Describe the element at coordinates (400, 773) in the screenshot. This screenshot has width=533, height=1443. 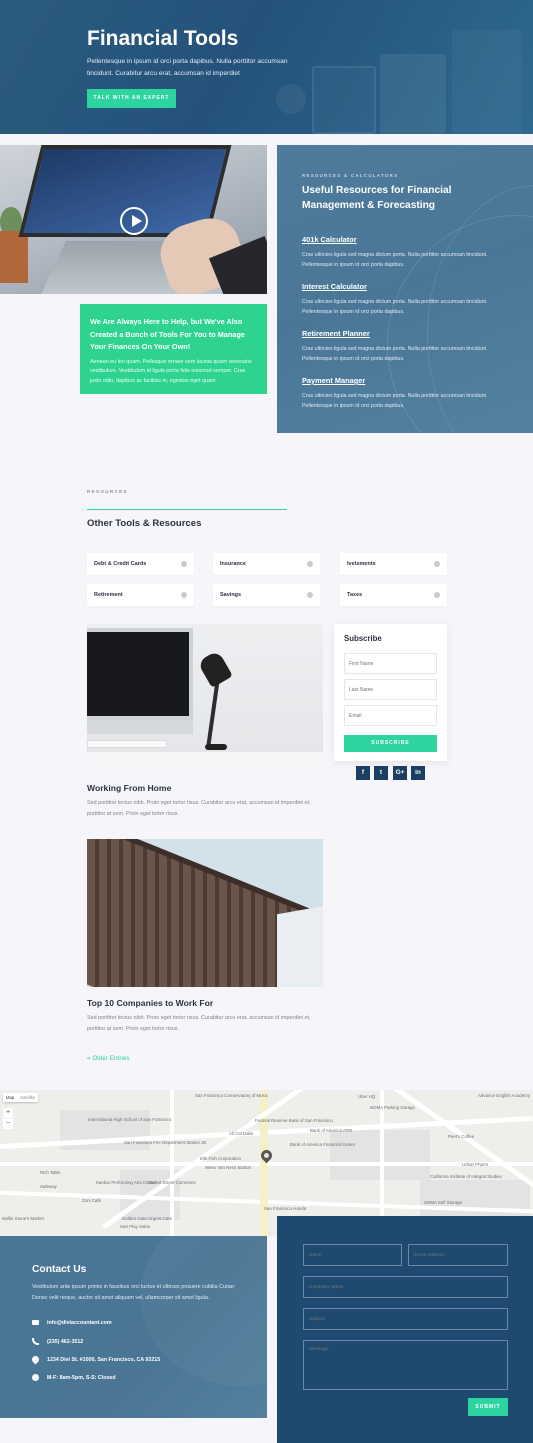
I see `google-plus-icon: G+` at that location.